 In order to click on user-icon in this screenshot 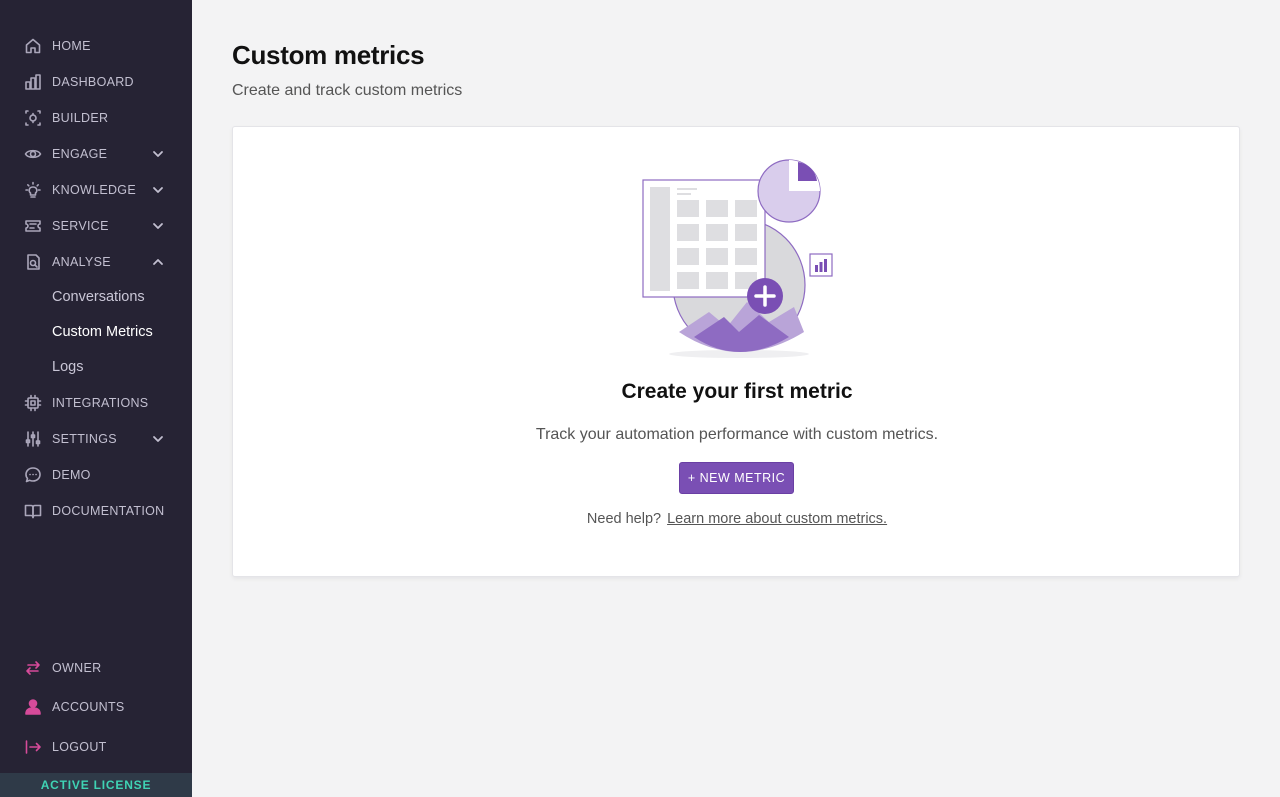, I will do `click(33, 707)`.